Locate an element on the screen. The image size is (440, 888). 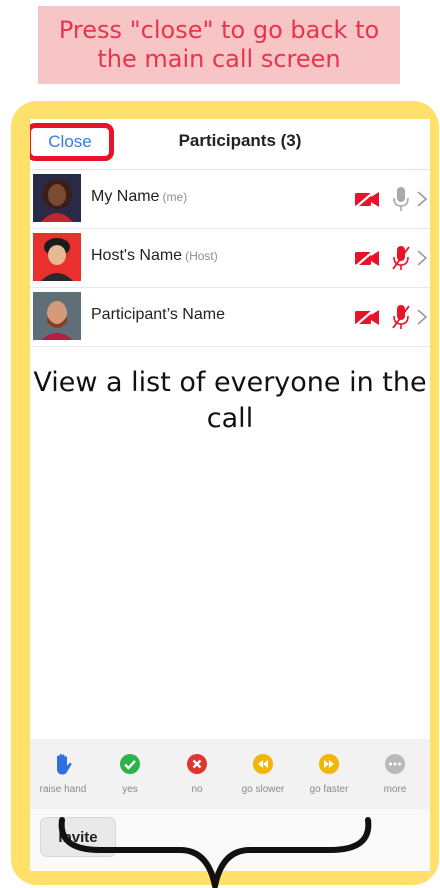
raise-hand-icon is located at coordinates (64, 764).